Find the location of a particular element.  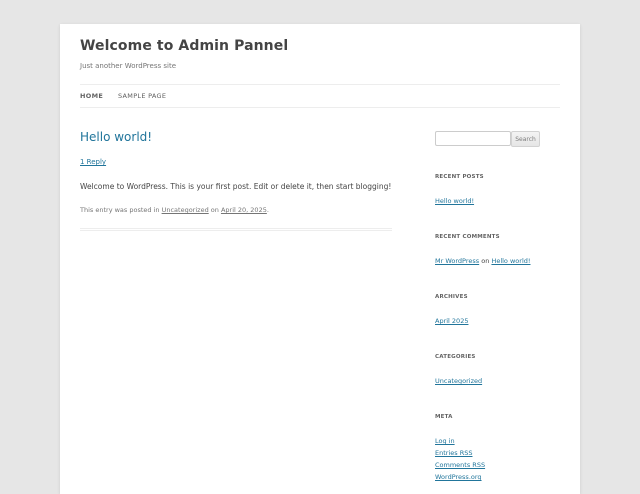

site-description: Just another WordPress site is located at coordinates (128, 66).